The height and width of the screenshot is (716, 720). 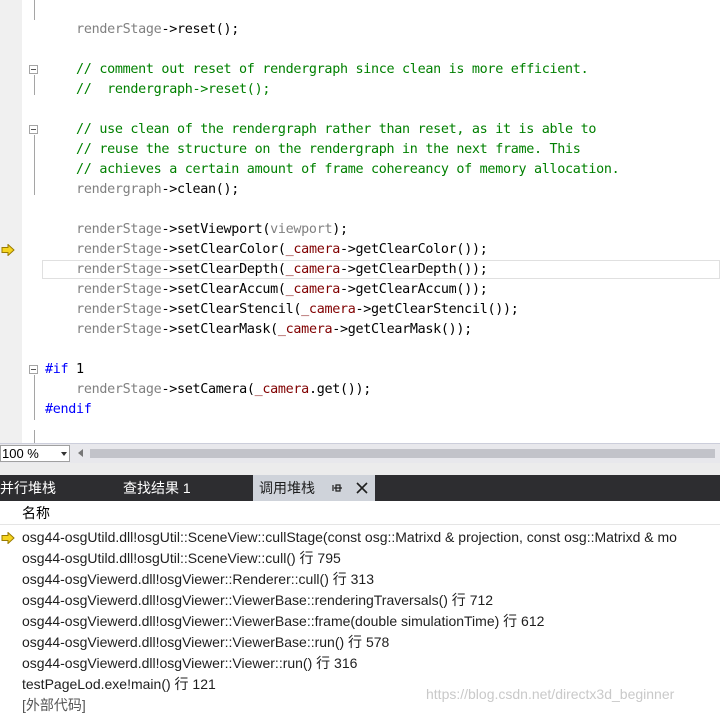 What do you see at coordinates (550, 694) in the screenshot?
I see `watermark: https://blog.csdn.net/directx3d_beginner` at bounding box center [550, 694].